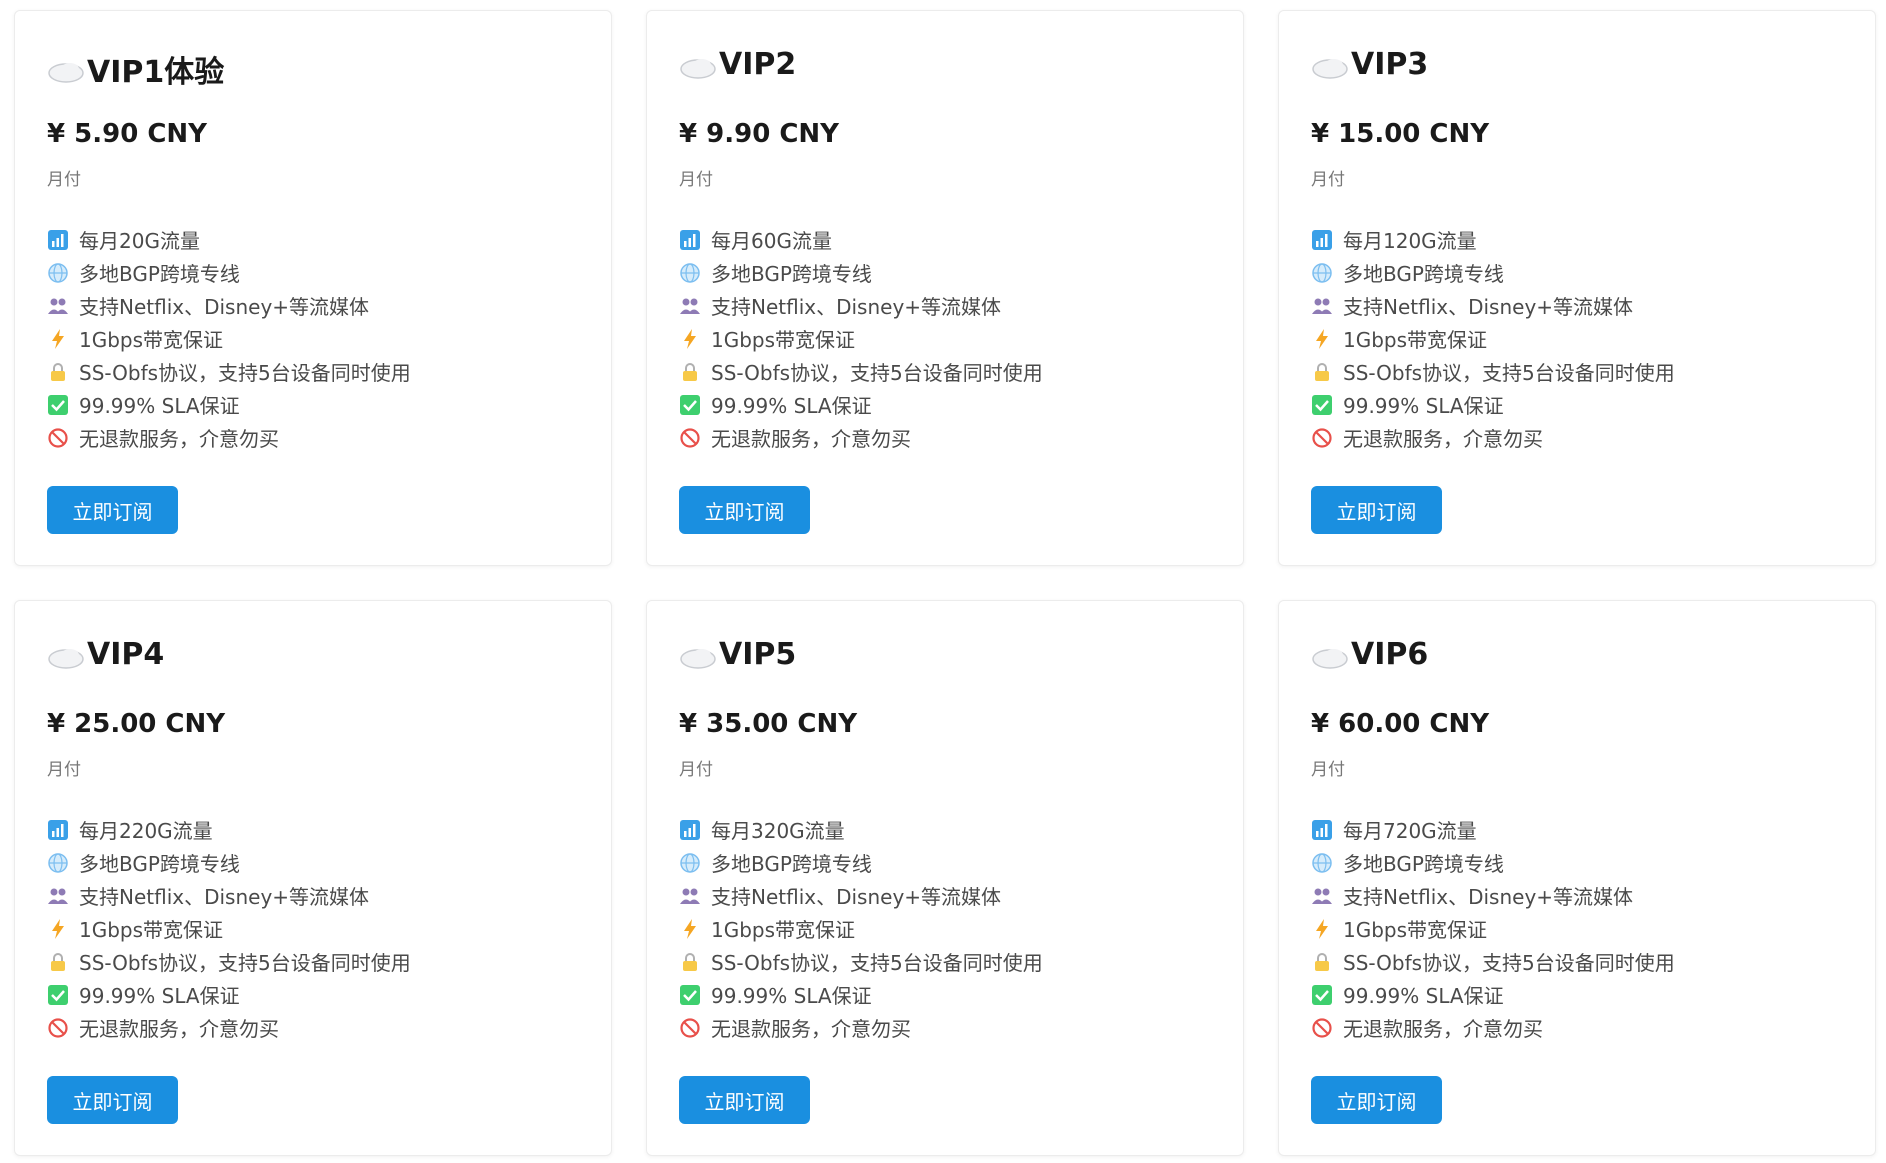 The image size is (1886, 1163). What do you see at coordinates (1369, 654) in the screenshot?
I see `plan-title: VIP6` at bounding box center [1369, 654].